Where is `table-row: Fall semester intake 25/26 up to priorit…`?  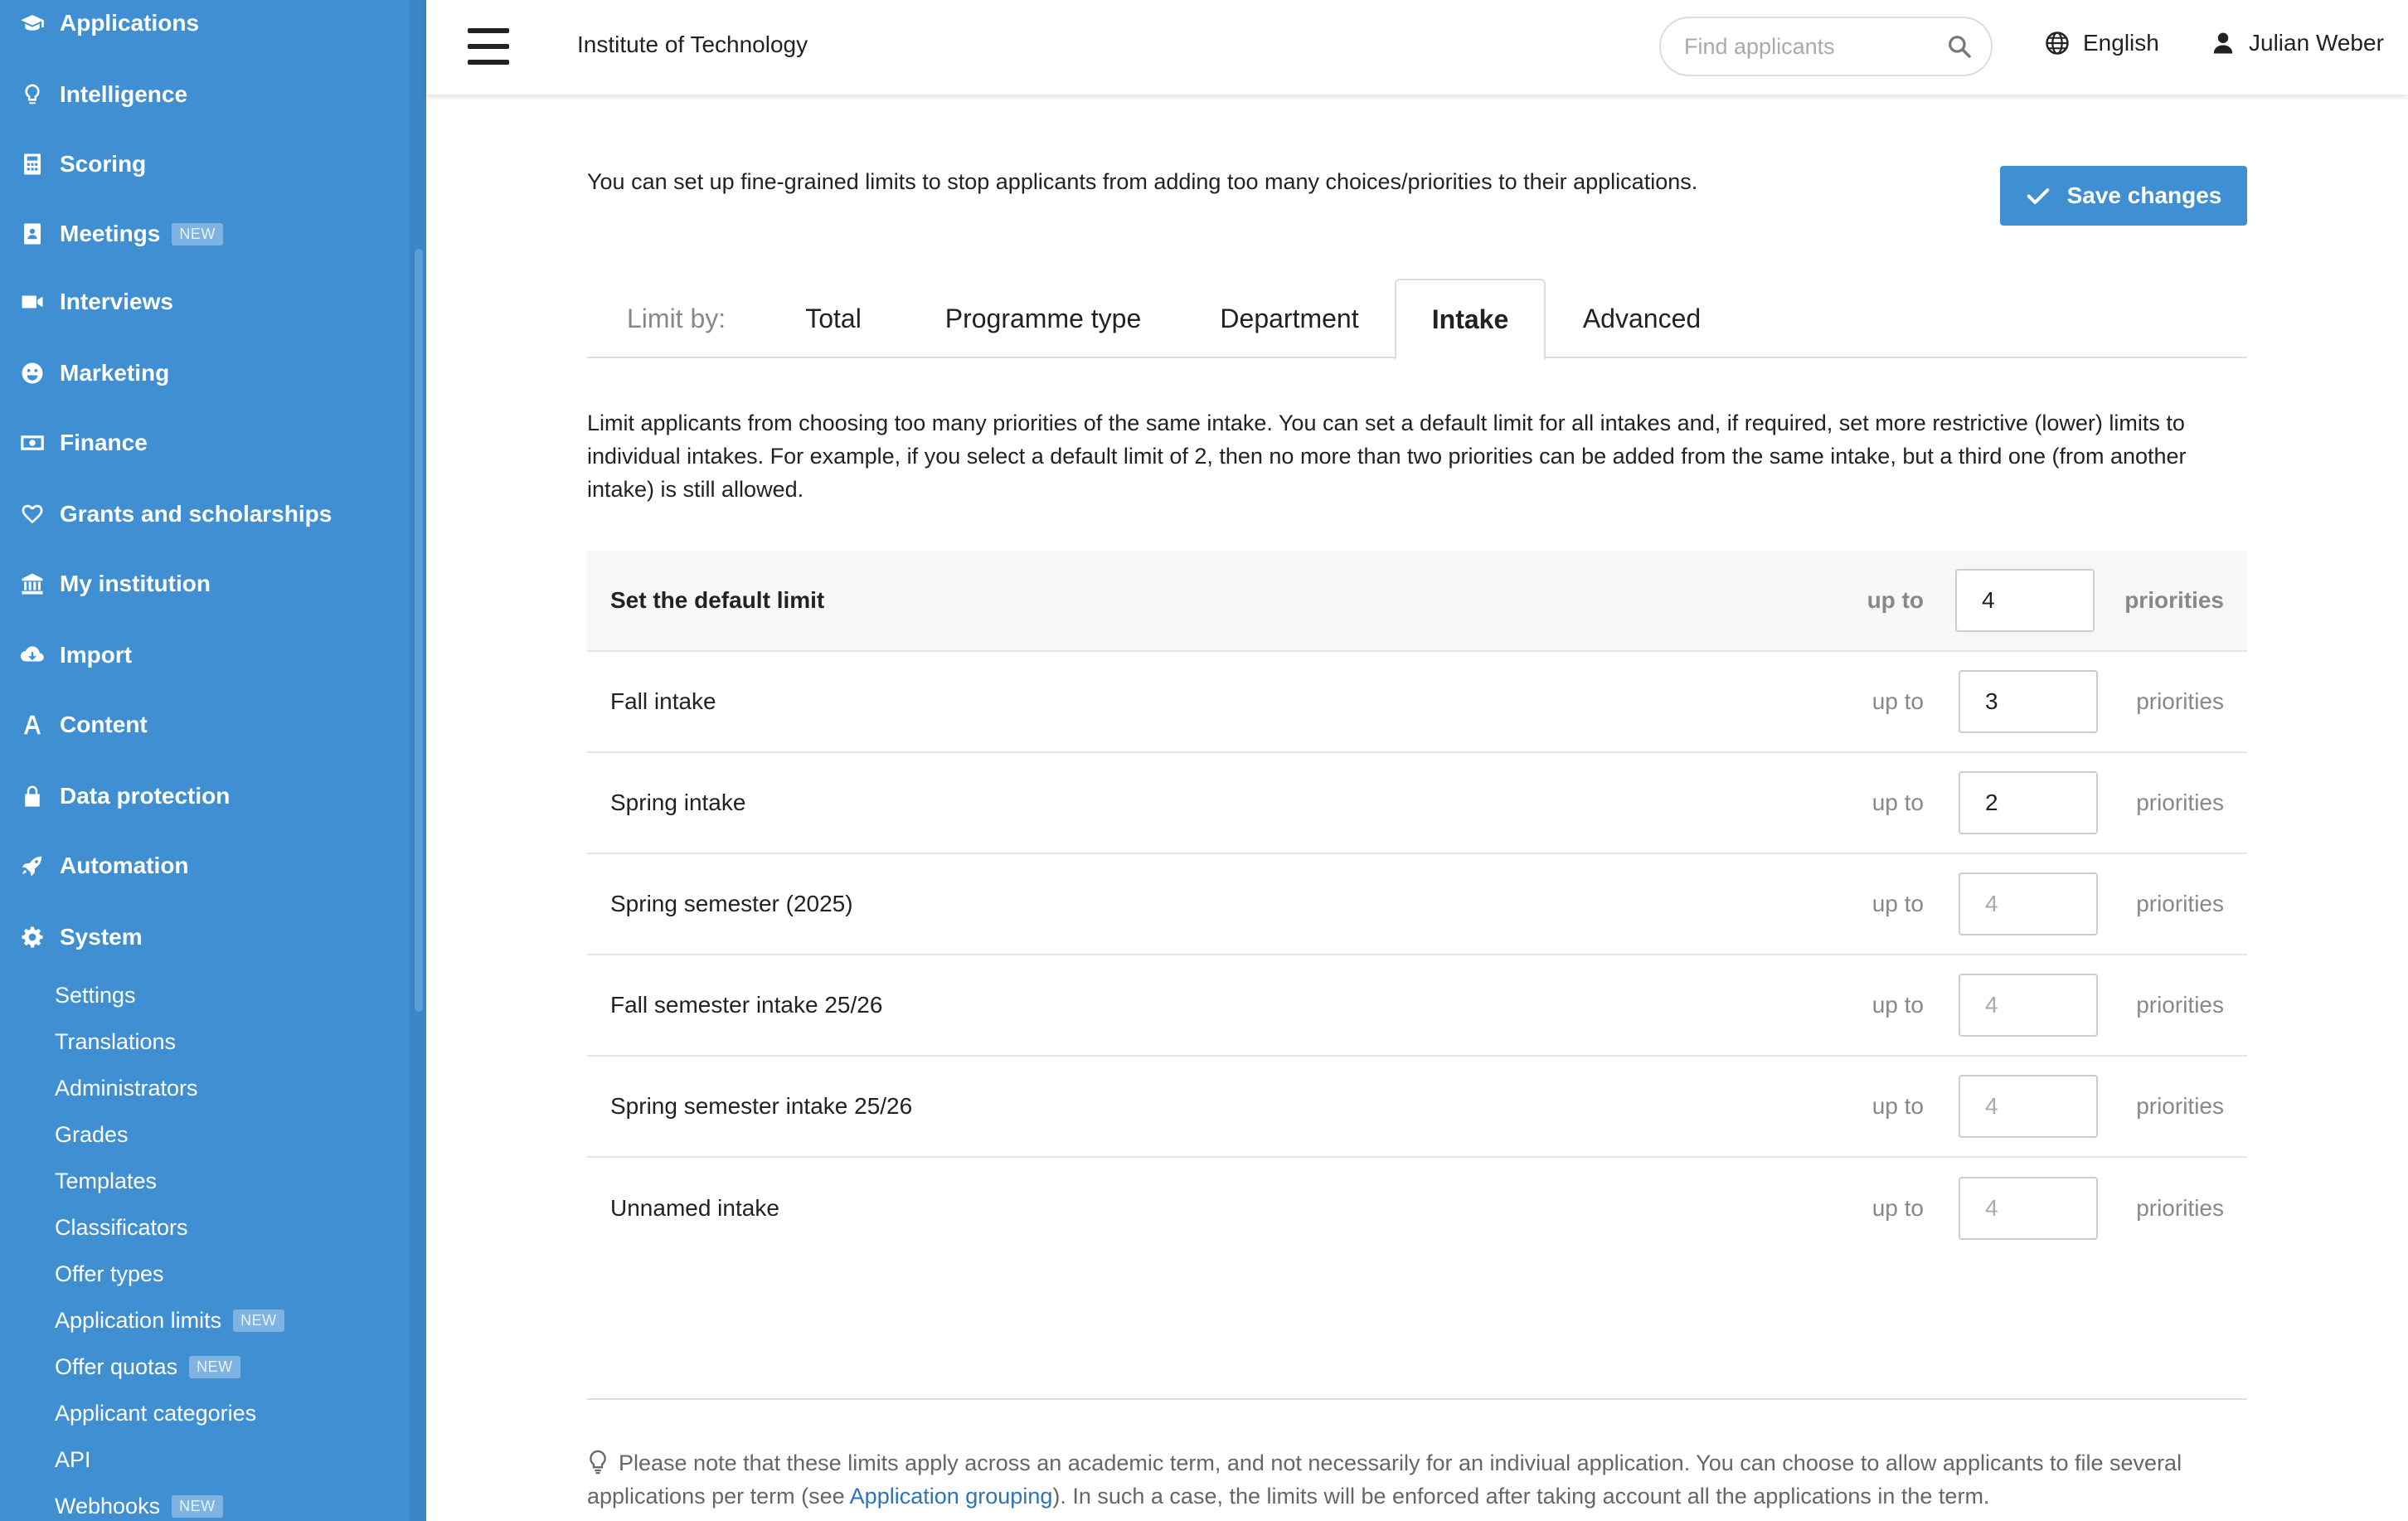 table-row: Fall semester intake 25/26 up to priorit… is located at coordinates (1417, 1006).